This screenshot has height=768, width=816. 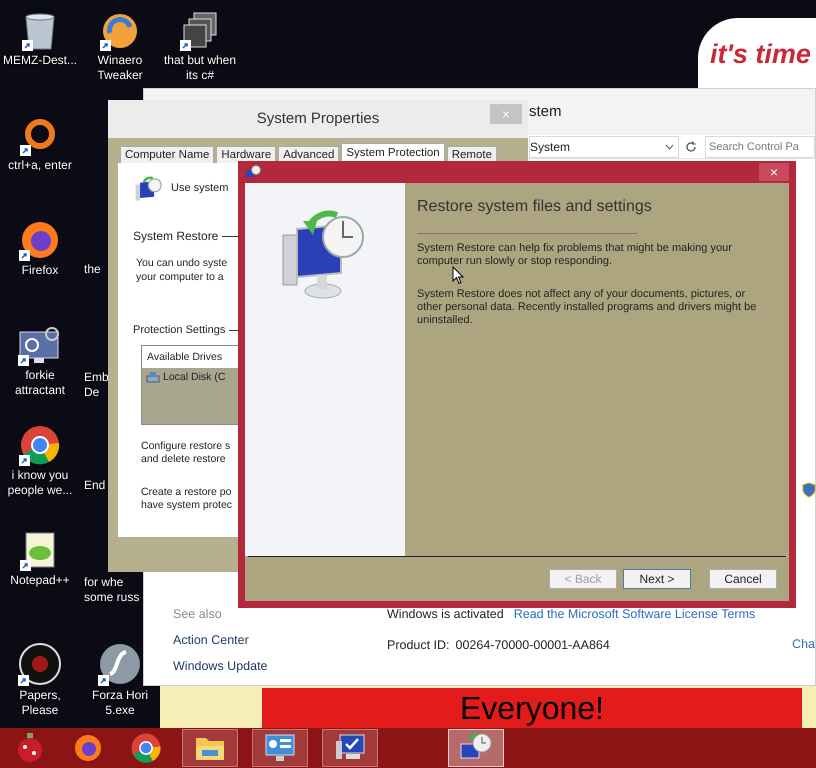 I want to click on bubble-text: it's time, so click(x=760, y=54).